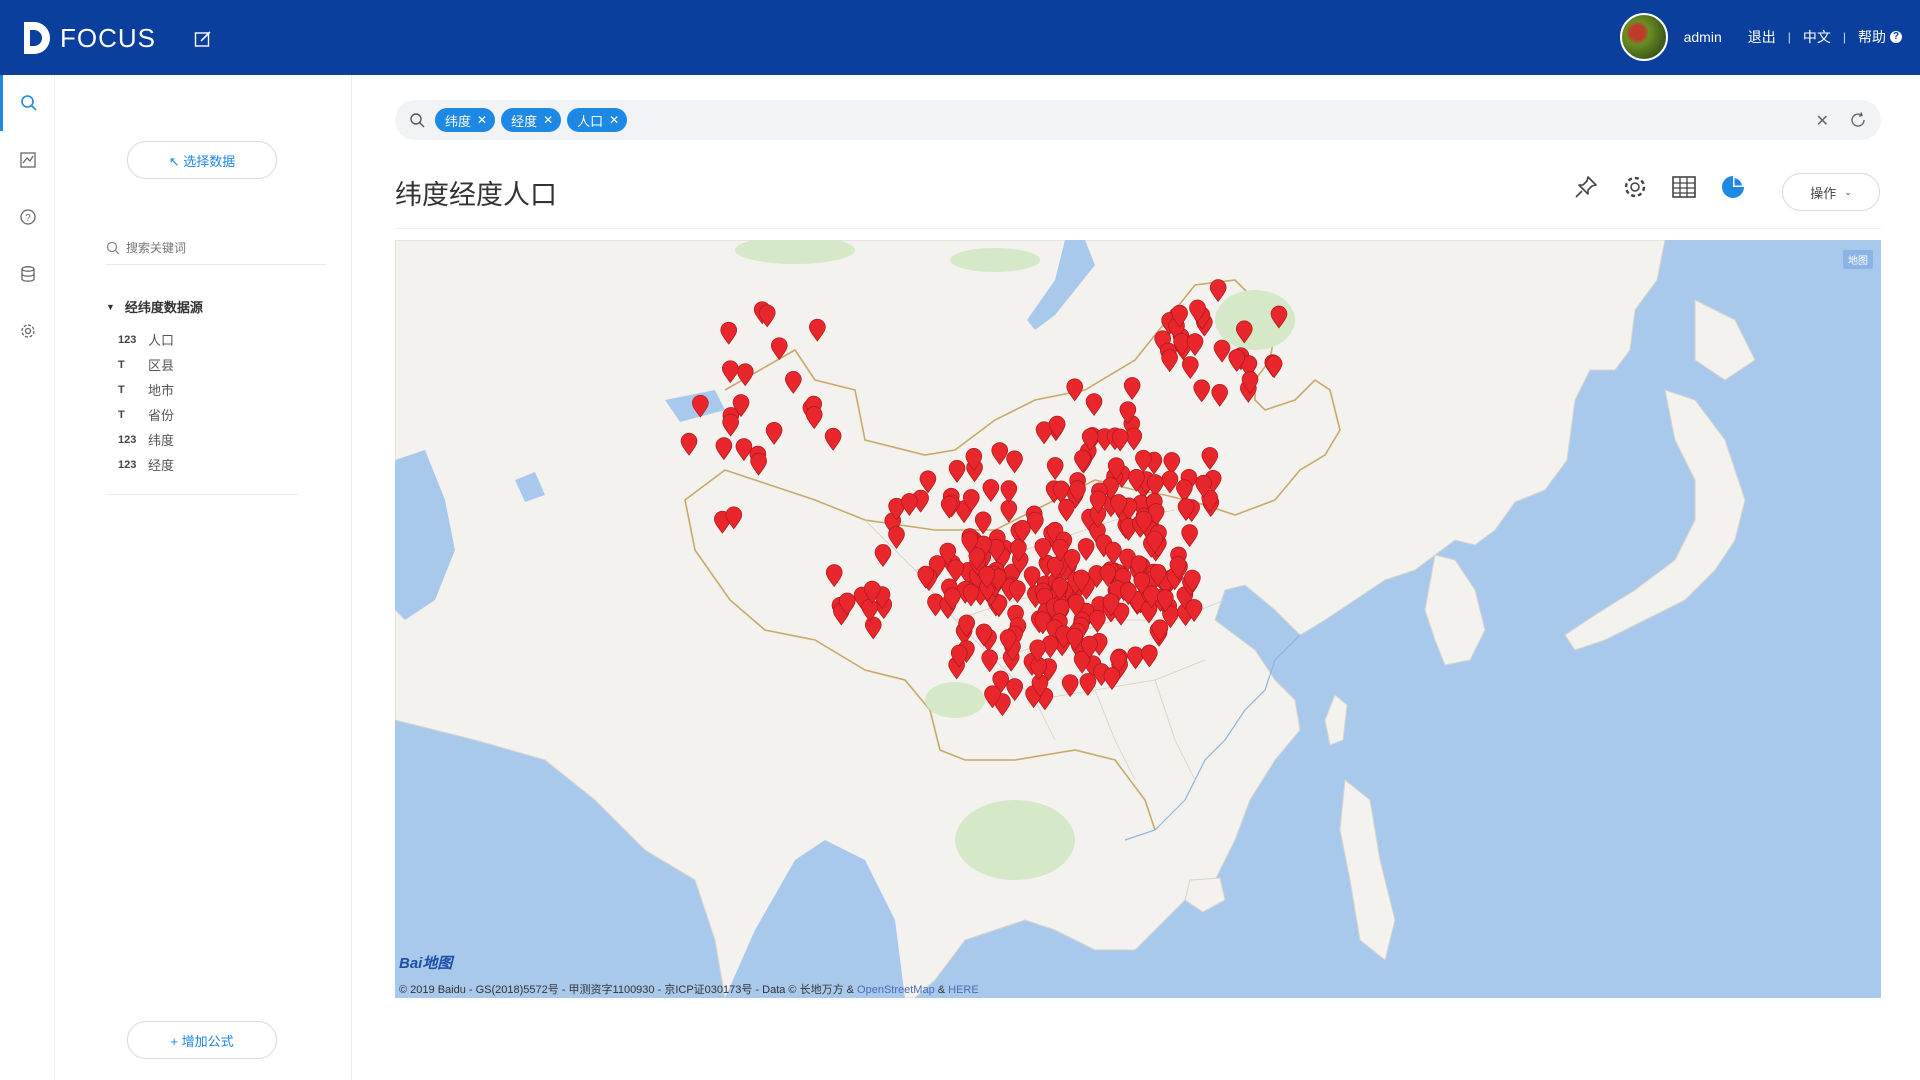  Describe the element at coordinates (476, 195) in the screenshot. I see `page-title: 纬度经度人口` at that location.